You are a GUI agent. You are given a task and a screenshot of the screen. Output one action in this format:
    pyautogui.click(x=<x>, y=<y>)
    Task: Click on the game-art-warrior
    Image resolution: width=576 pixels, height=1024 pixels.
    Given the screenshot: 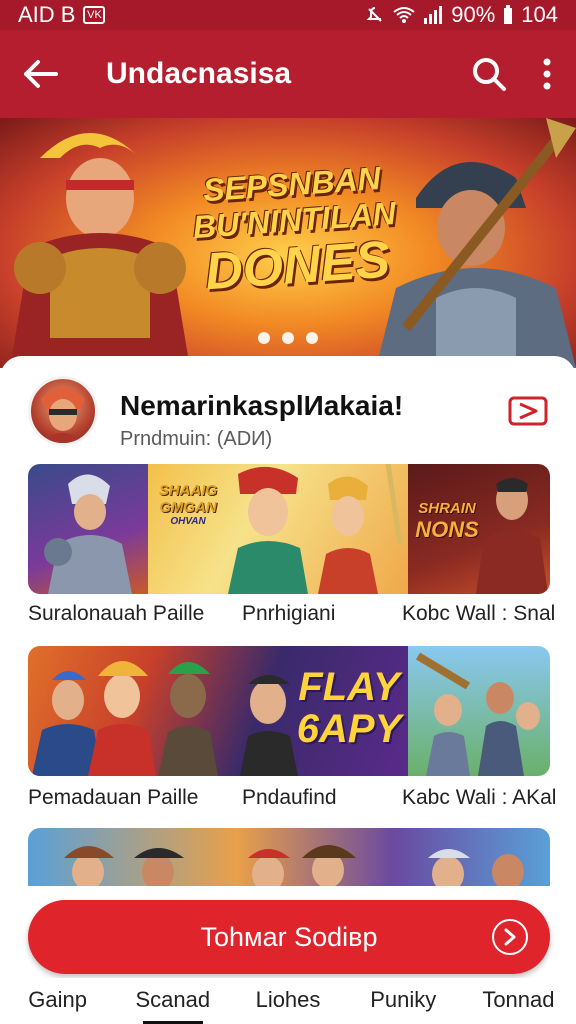 What is the action you would take?
    pyautogui.click(x=512, y=536)
    